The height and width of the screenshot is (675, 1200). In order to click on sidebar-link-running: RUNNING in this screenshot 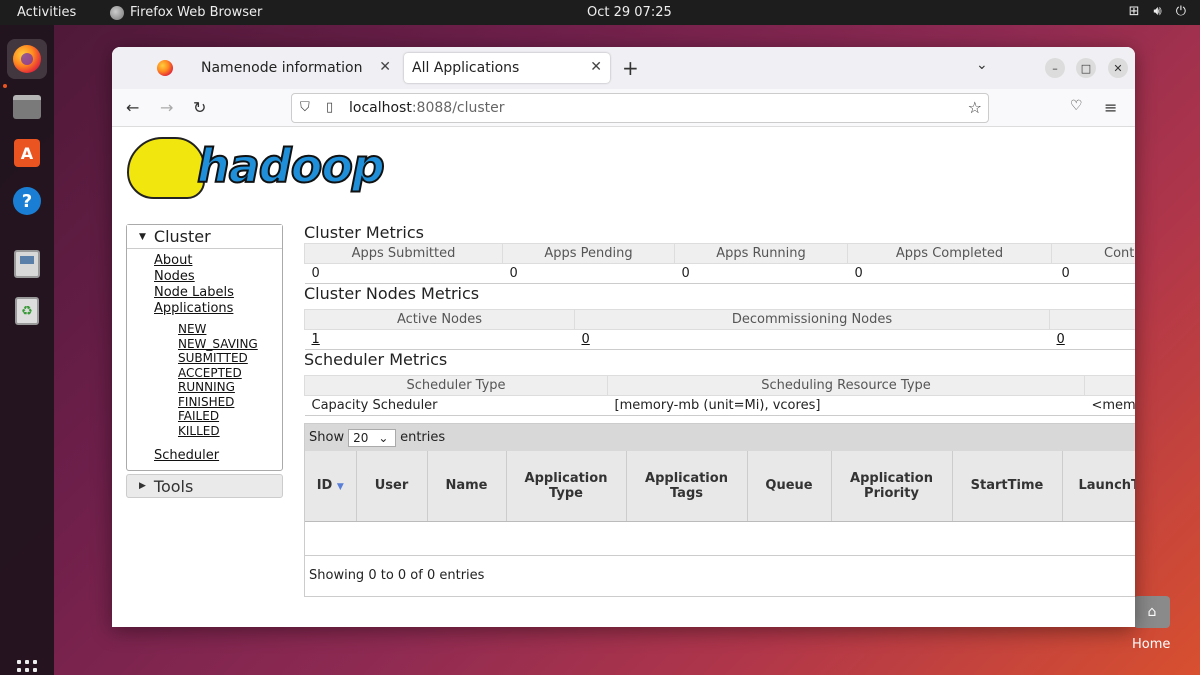, I will do `click(230, 387)`.